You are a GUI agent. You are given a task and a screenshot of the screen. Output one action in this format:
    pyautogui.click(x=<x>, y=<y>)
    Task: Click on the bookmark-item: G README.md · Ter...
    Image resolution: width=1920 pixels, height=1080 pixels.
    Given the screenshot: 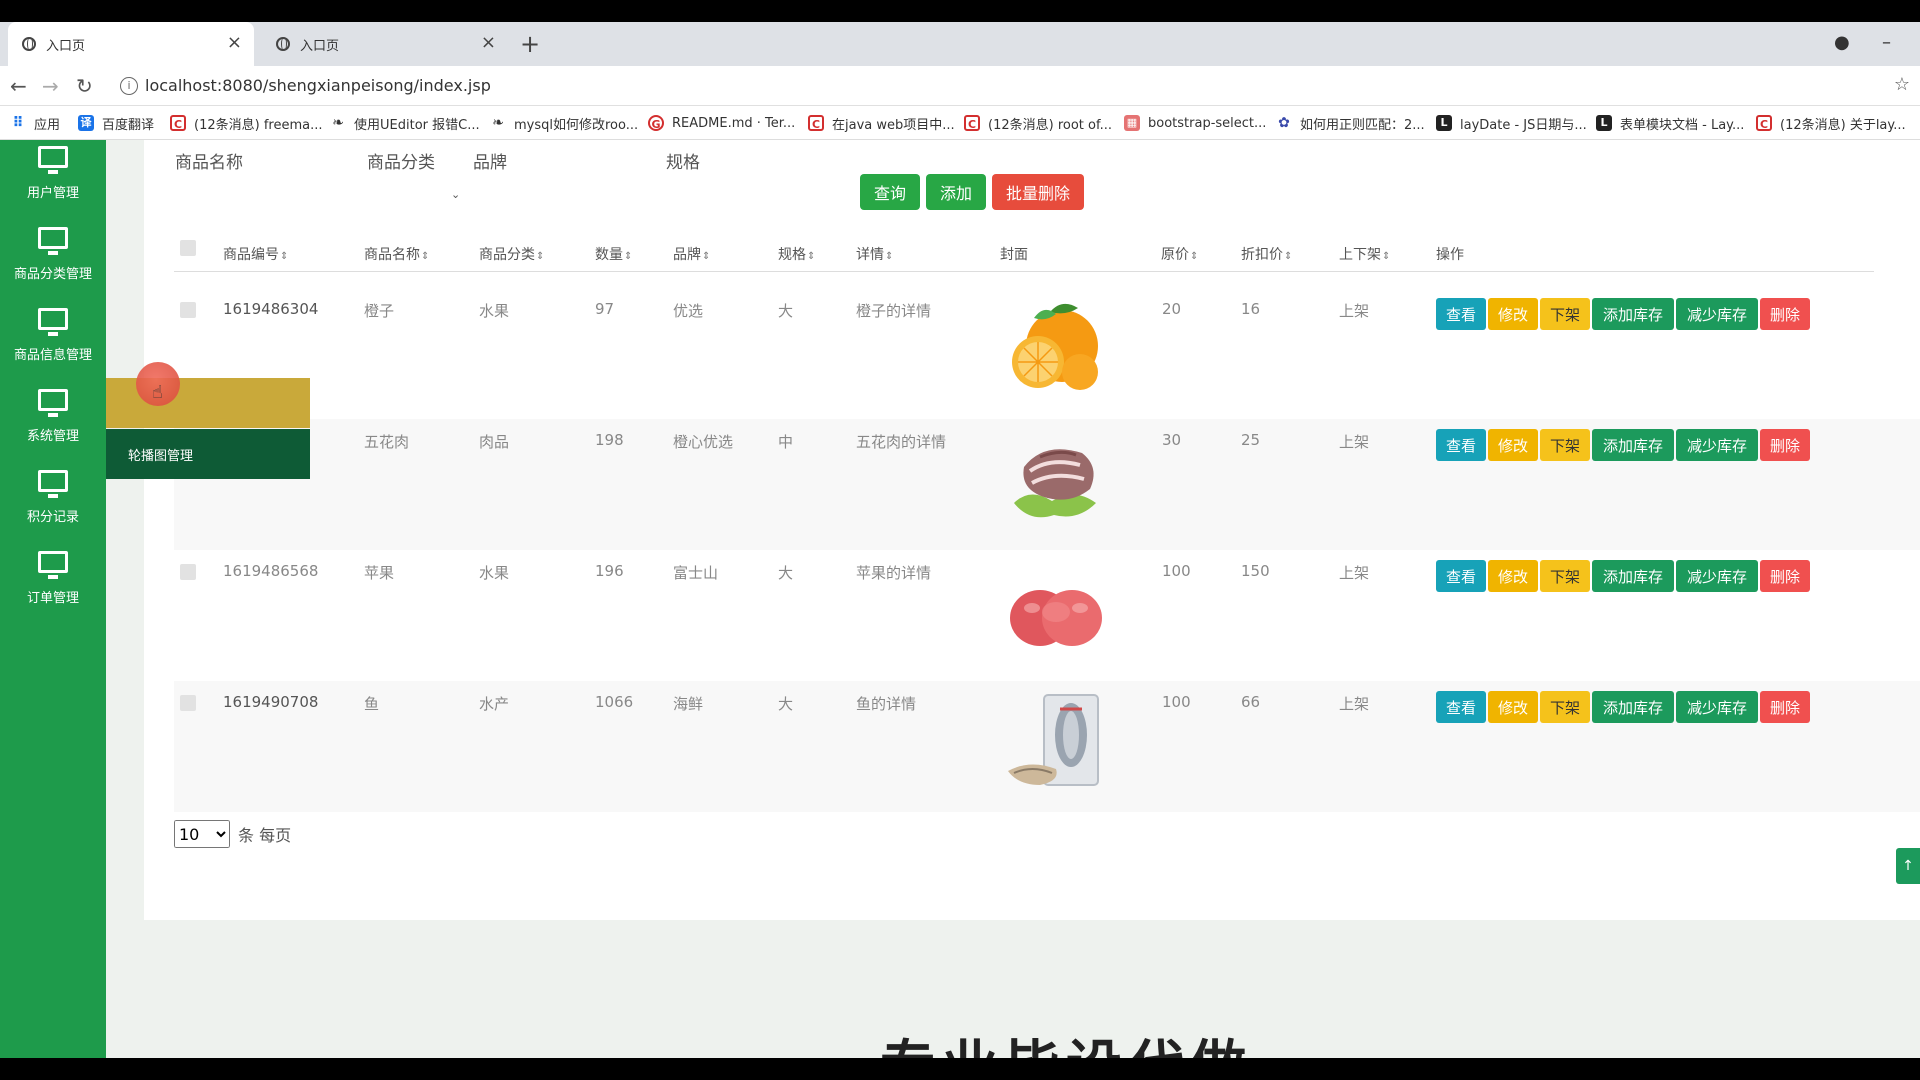 What is the action you would take?
    pyautogui.click(x=721, y=123)
    